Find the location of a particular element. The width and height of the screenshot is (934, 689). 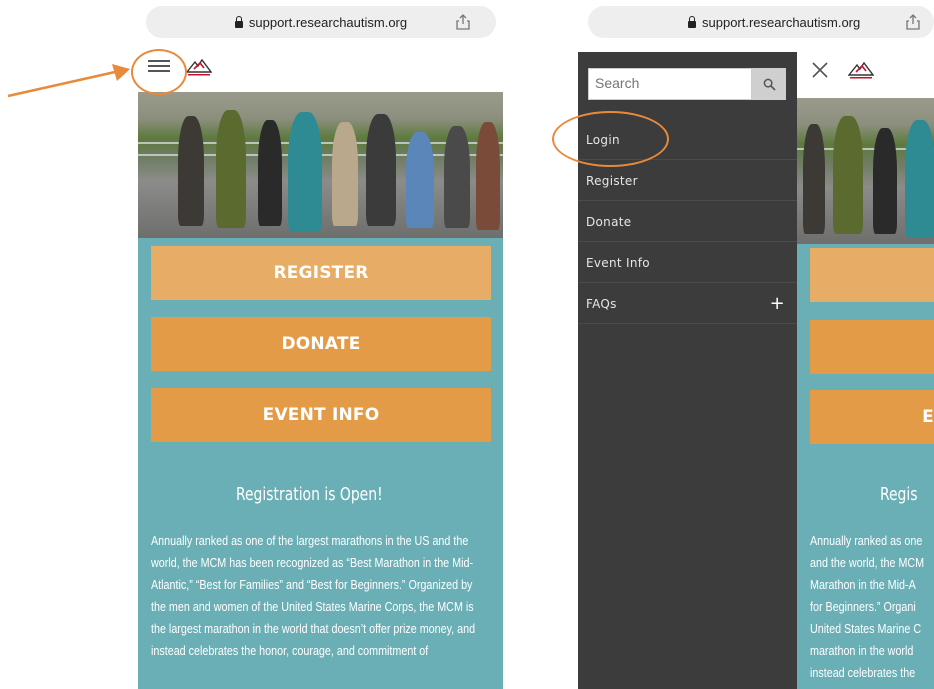

search-input is located at coordinates (670, 83).